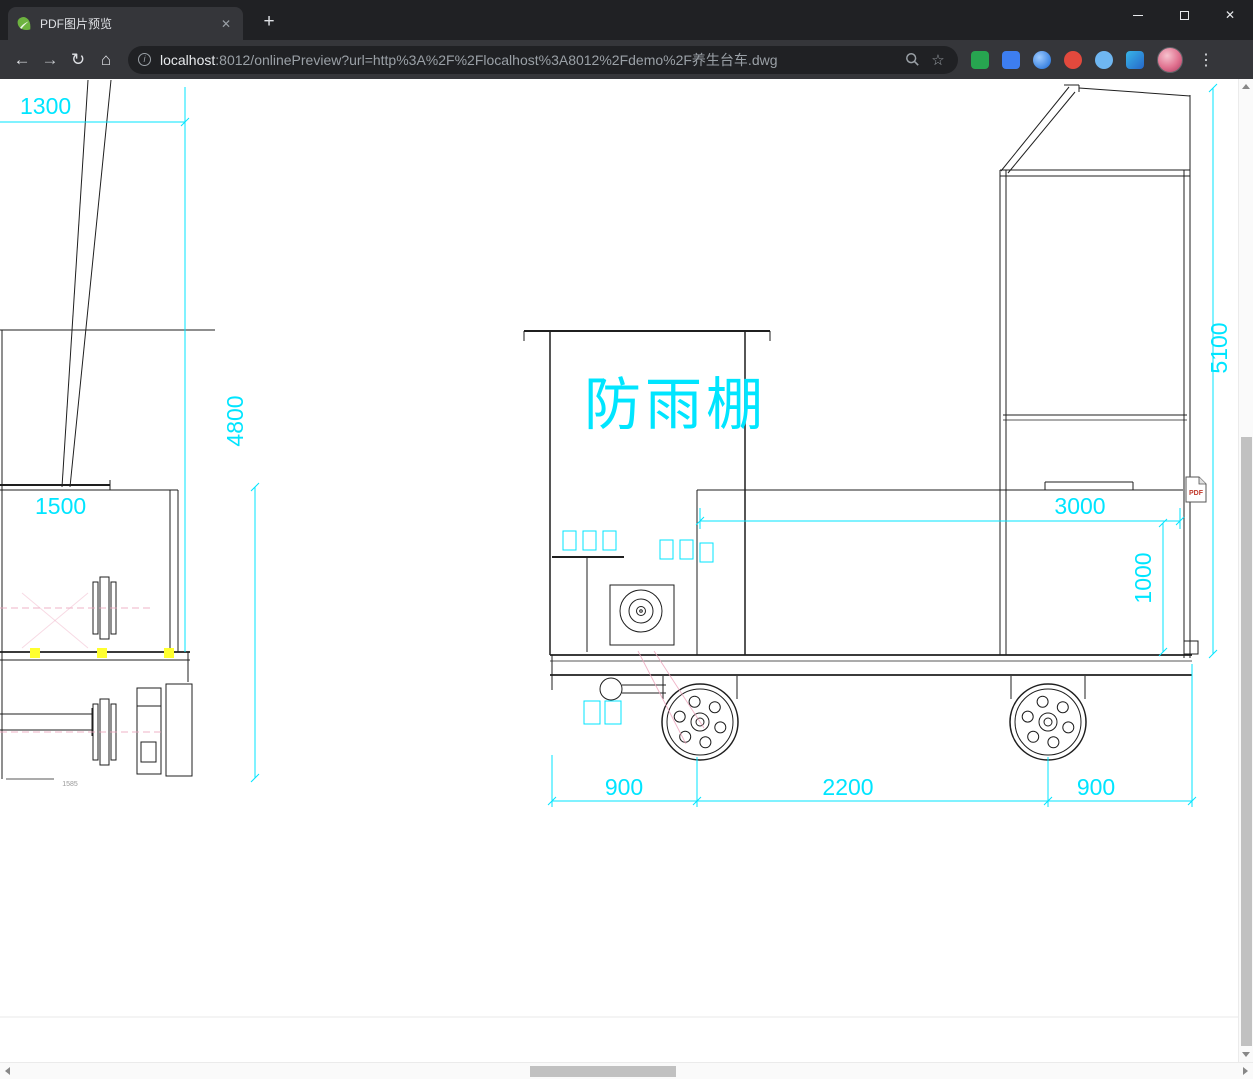 The height and width of the screenshot is (1079, 1253). Describe the element at coordinates (1096, 787) in the screenshot. I see `dim-900-right: 900` at that location.